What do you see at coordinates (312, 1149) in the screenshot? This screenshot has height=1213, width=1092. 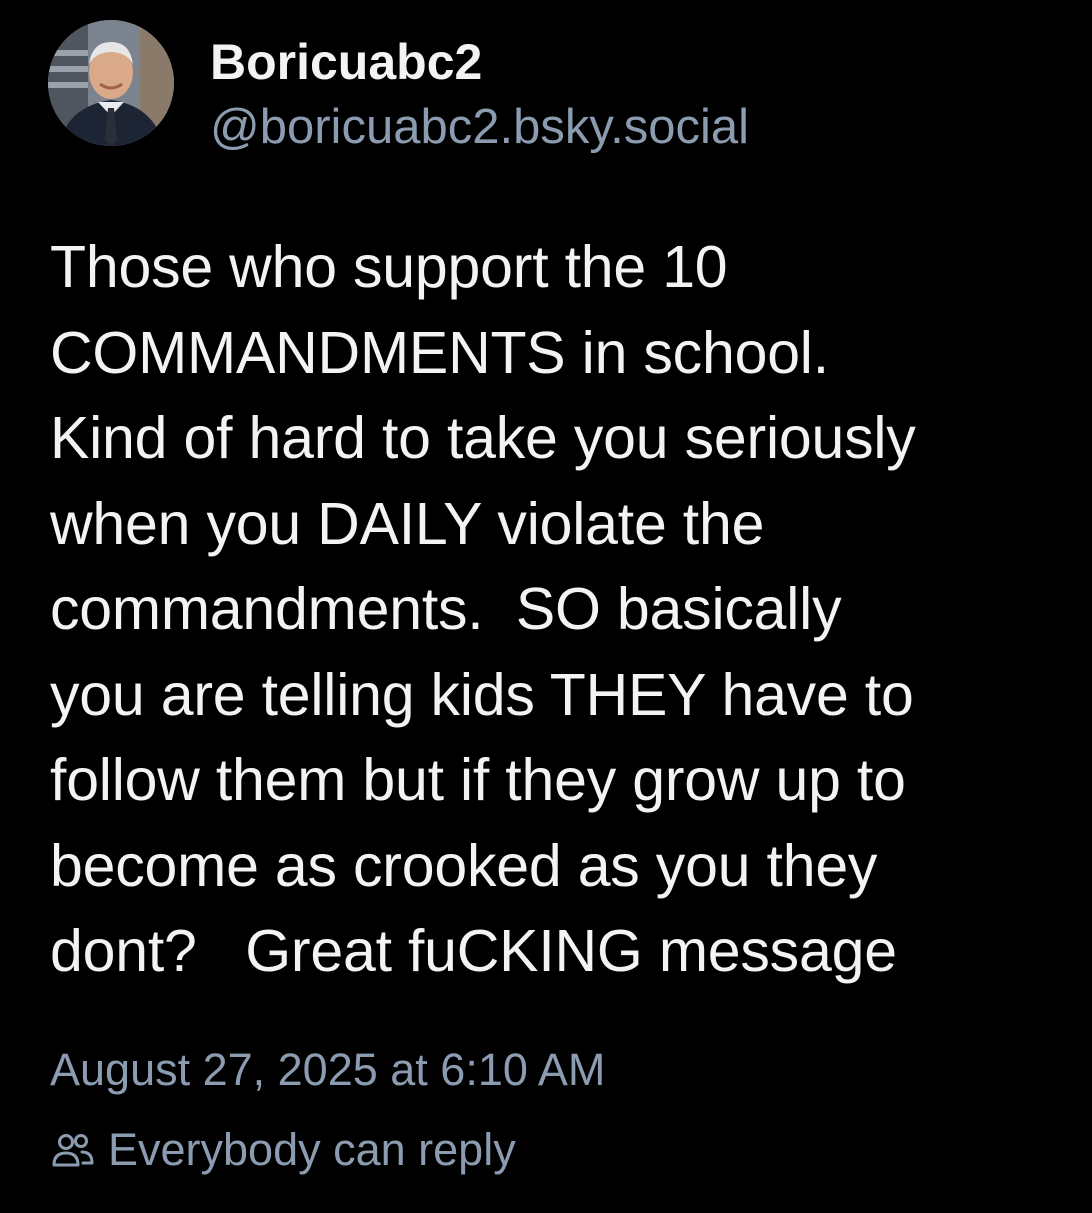 I see `reply-setting-label: Everybody can reply` at bounding box center [312, 1149].